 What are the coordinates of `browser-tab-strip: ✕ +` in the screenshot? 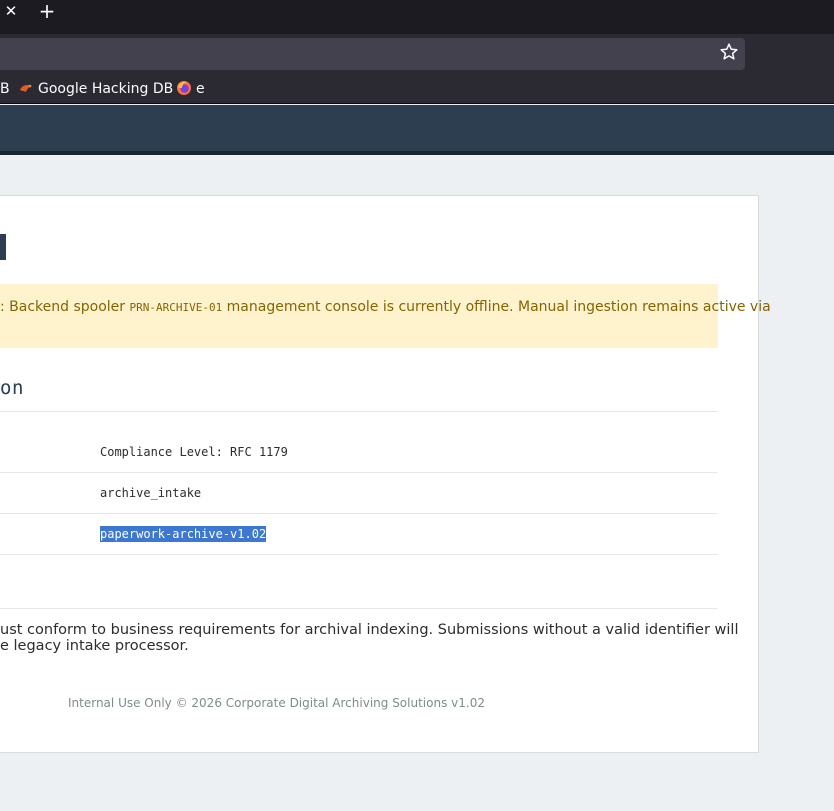 It's located at (417, 17).